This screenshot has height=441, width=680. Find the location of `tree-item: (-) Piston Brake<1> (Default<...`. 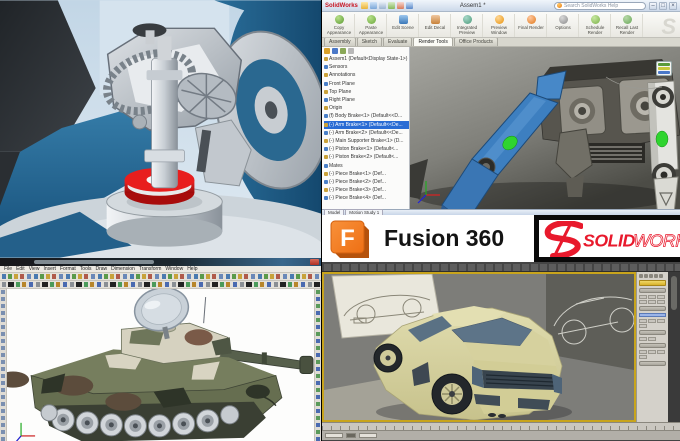

tree-item: (-) Piston Brake<1> (Default<... is located at coordinates (366, 149).